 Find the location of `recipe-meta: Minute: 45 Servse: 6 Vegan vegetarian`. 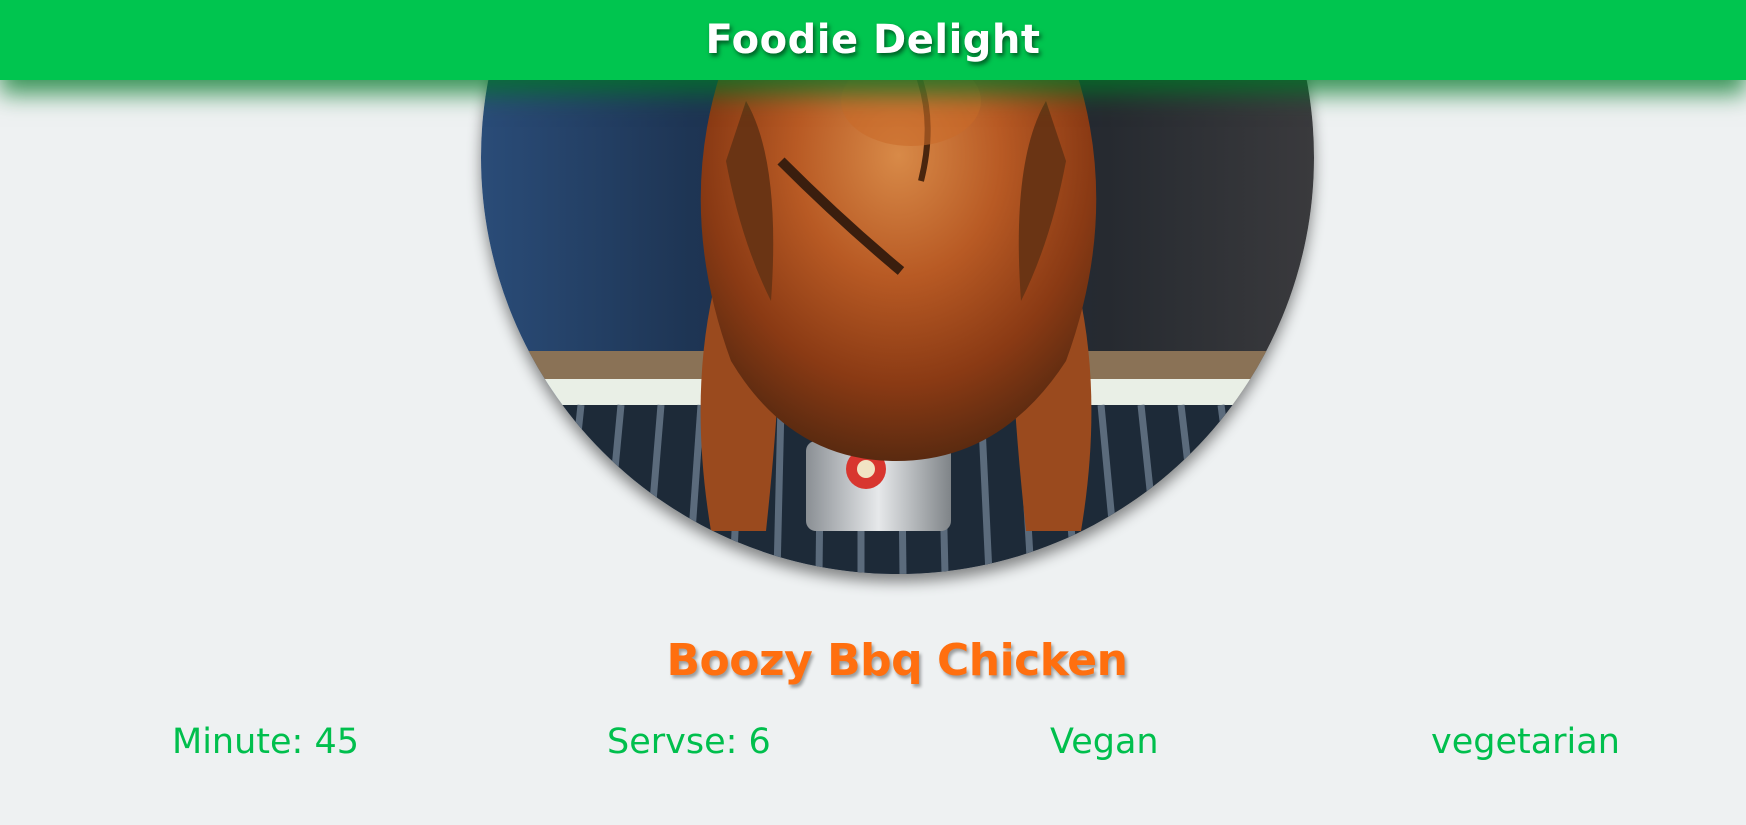

recipe-meta: Minute: 45 Servse: 6 Vegan vegetarian is located at coordinates (873, 744).